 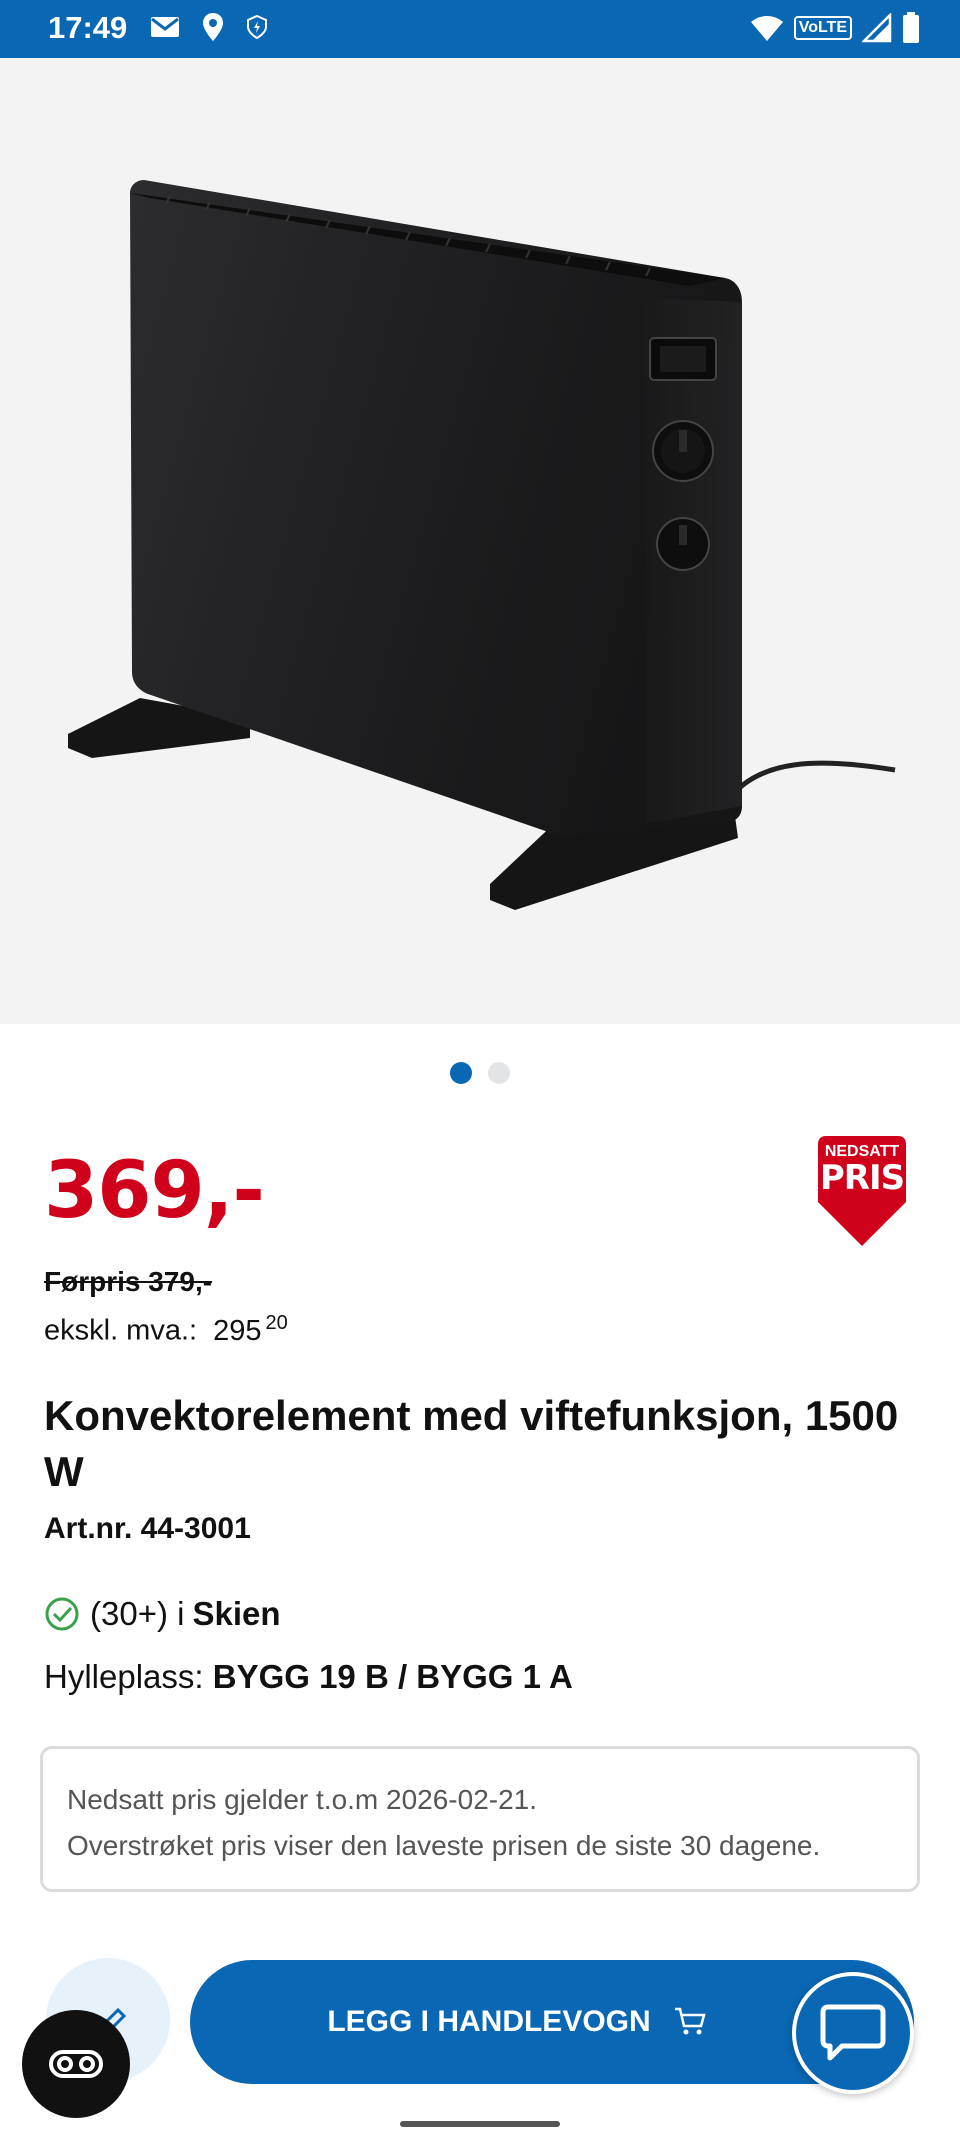 I want to click on status-right-icons: VoLTE, so click(x=835, y=28).